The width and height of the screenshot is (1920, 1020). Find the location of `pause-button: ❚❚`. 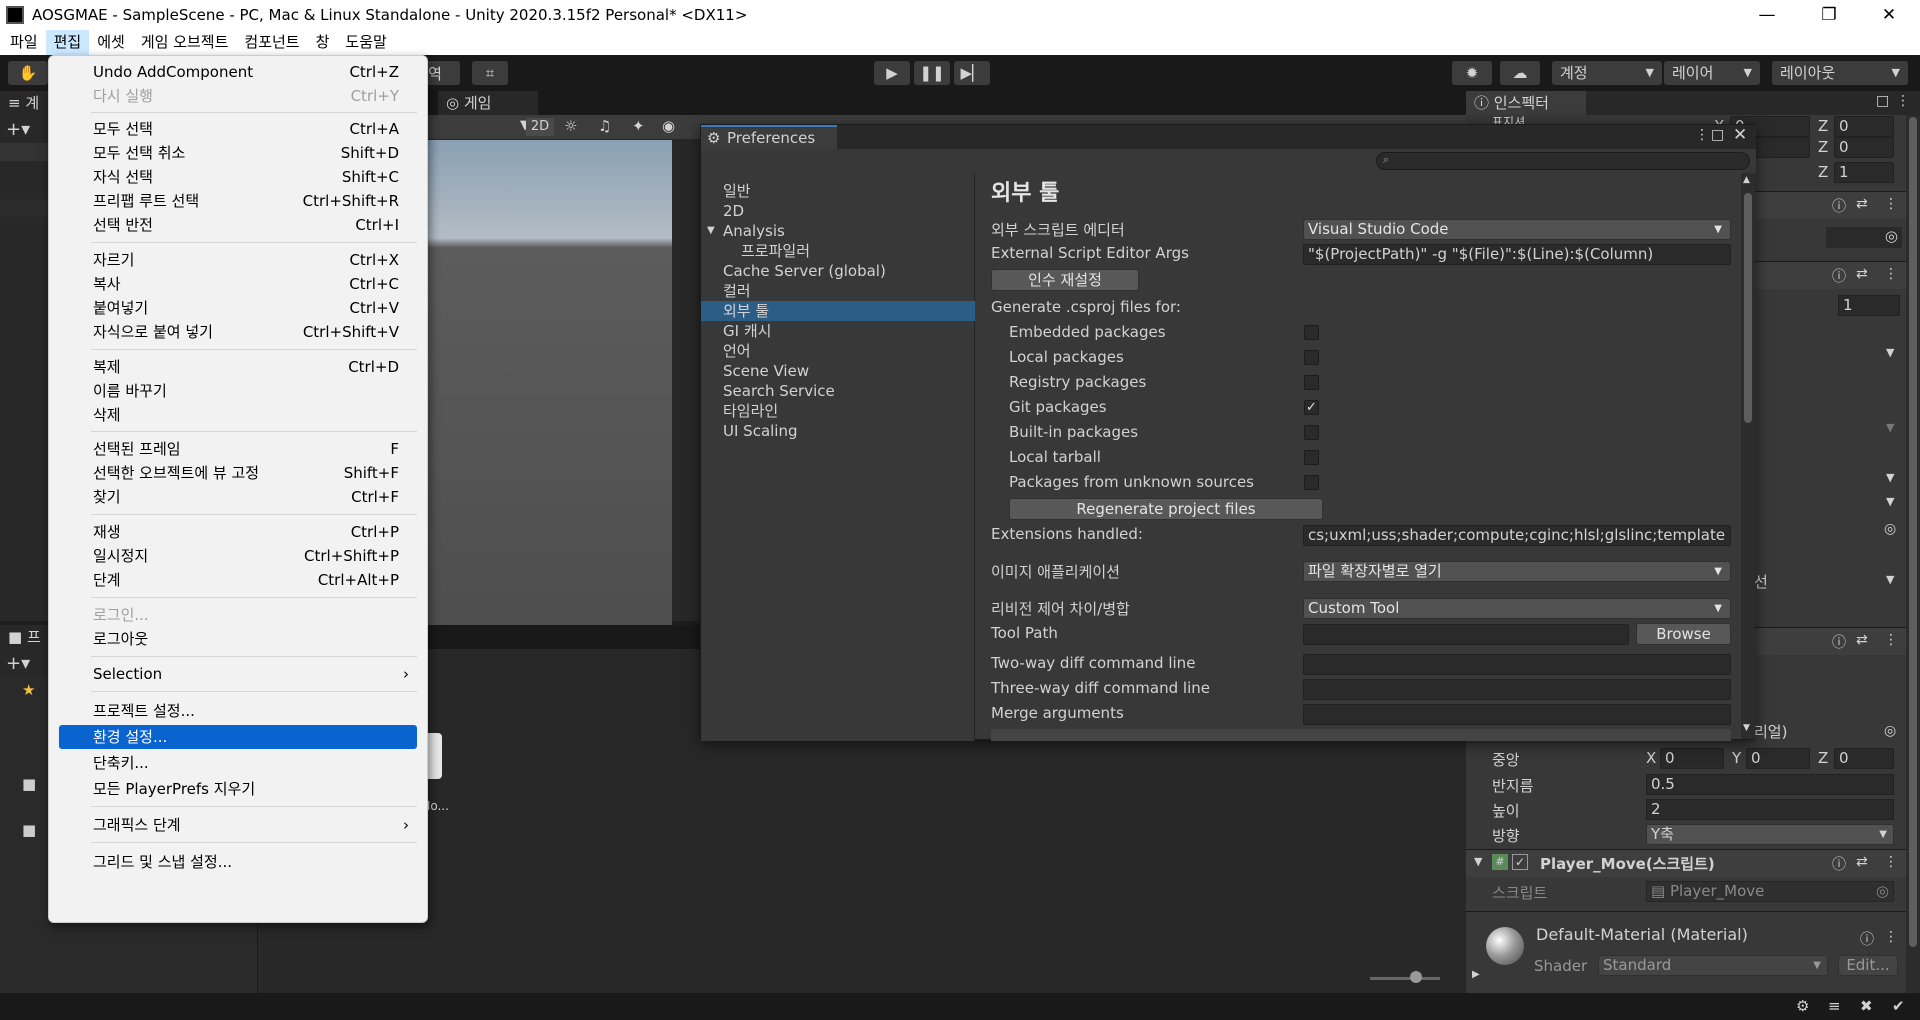

pause-button: ❚❚ is located at coordinates (932, 73).